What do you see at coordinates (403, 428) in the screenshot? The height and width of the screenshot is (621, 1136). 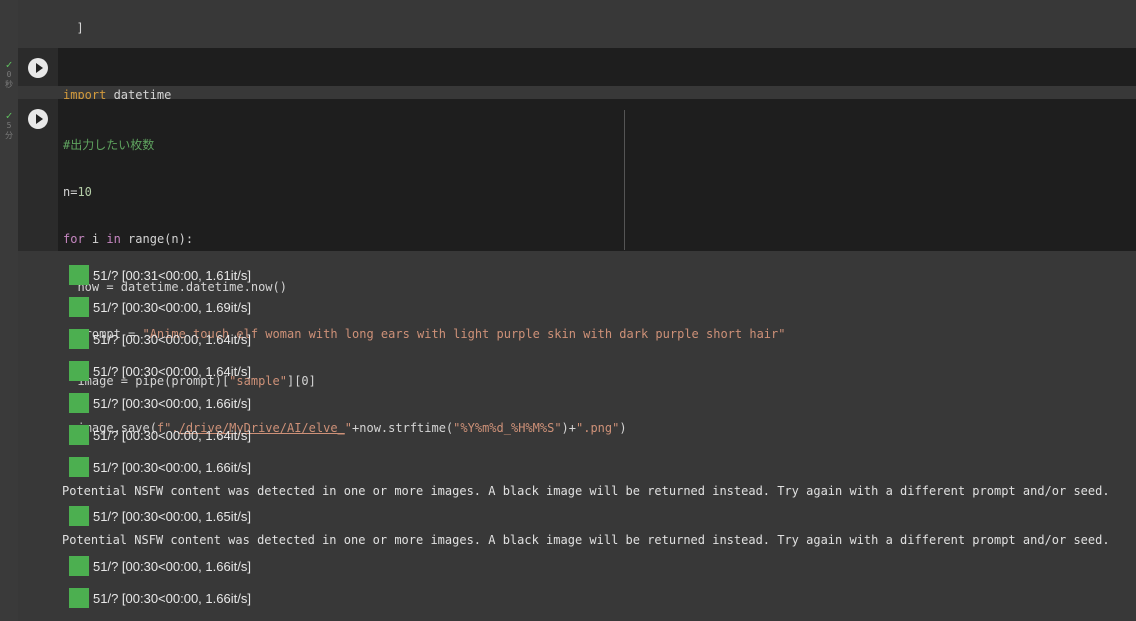 I see `code-text: +now.strftime(` at bounding box center [403, 428].